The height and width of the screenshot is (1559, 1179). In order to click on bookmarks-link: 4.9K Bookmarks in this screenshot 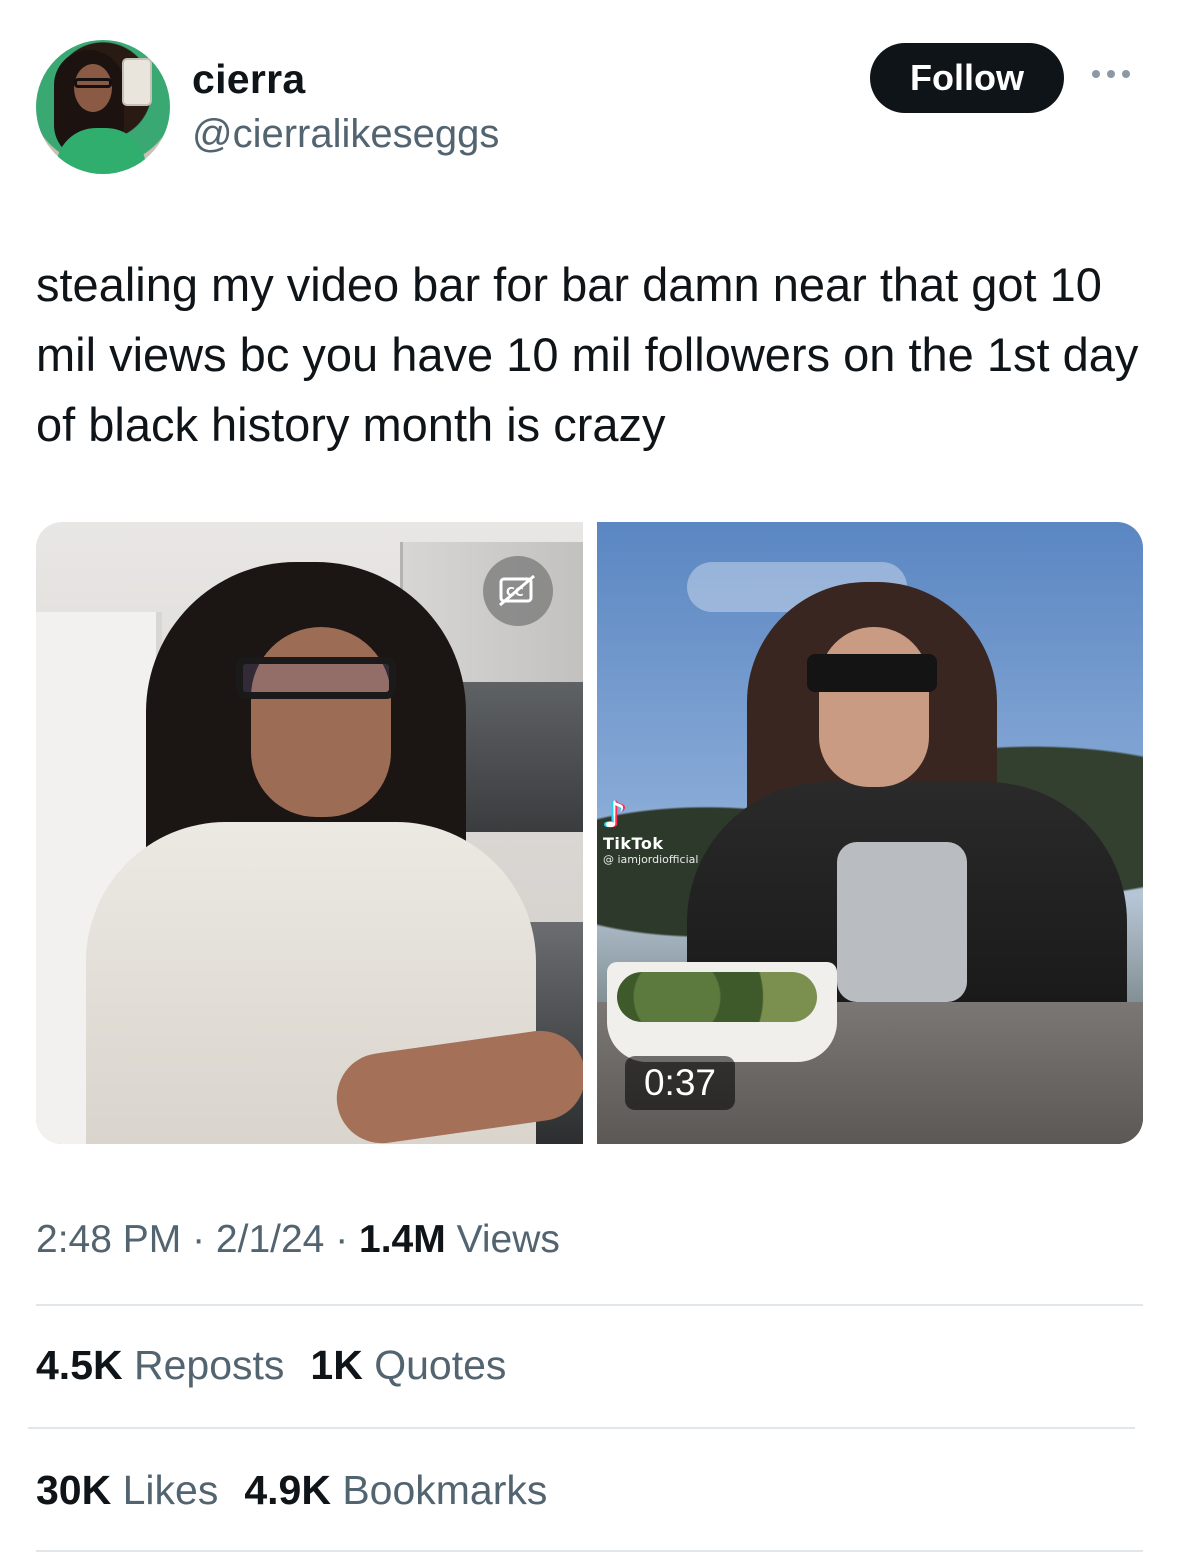, I will do `click(395, 1490)`.